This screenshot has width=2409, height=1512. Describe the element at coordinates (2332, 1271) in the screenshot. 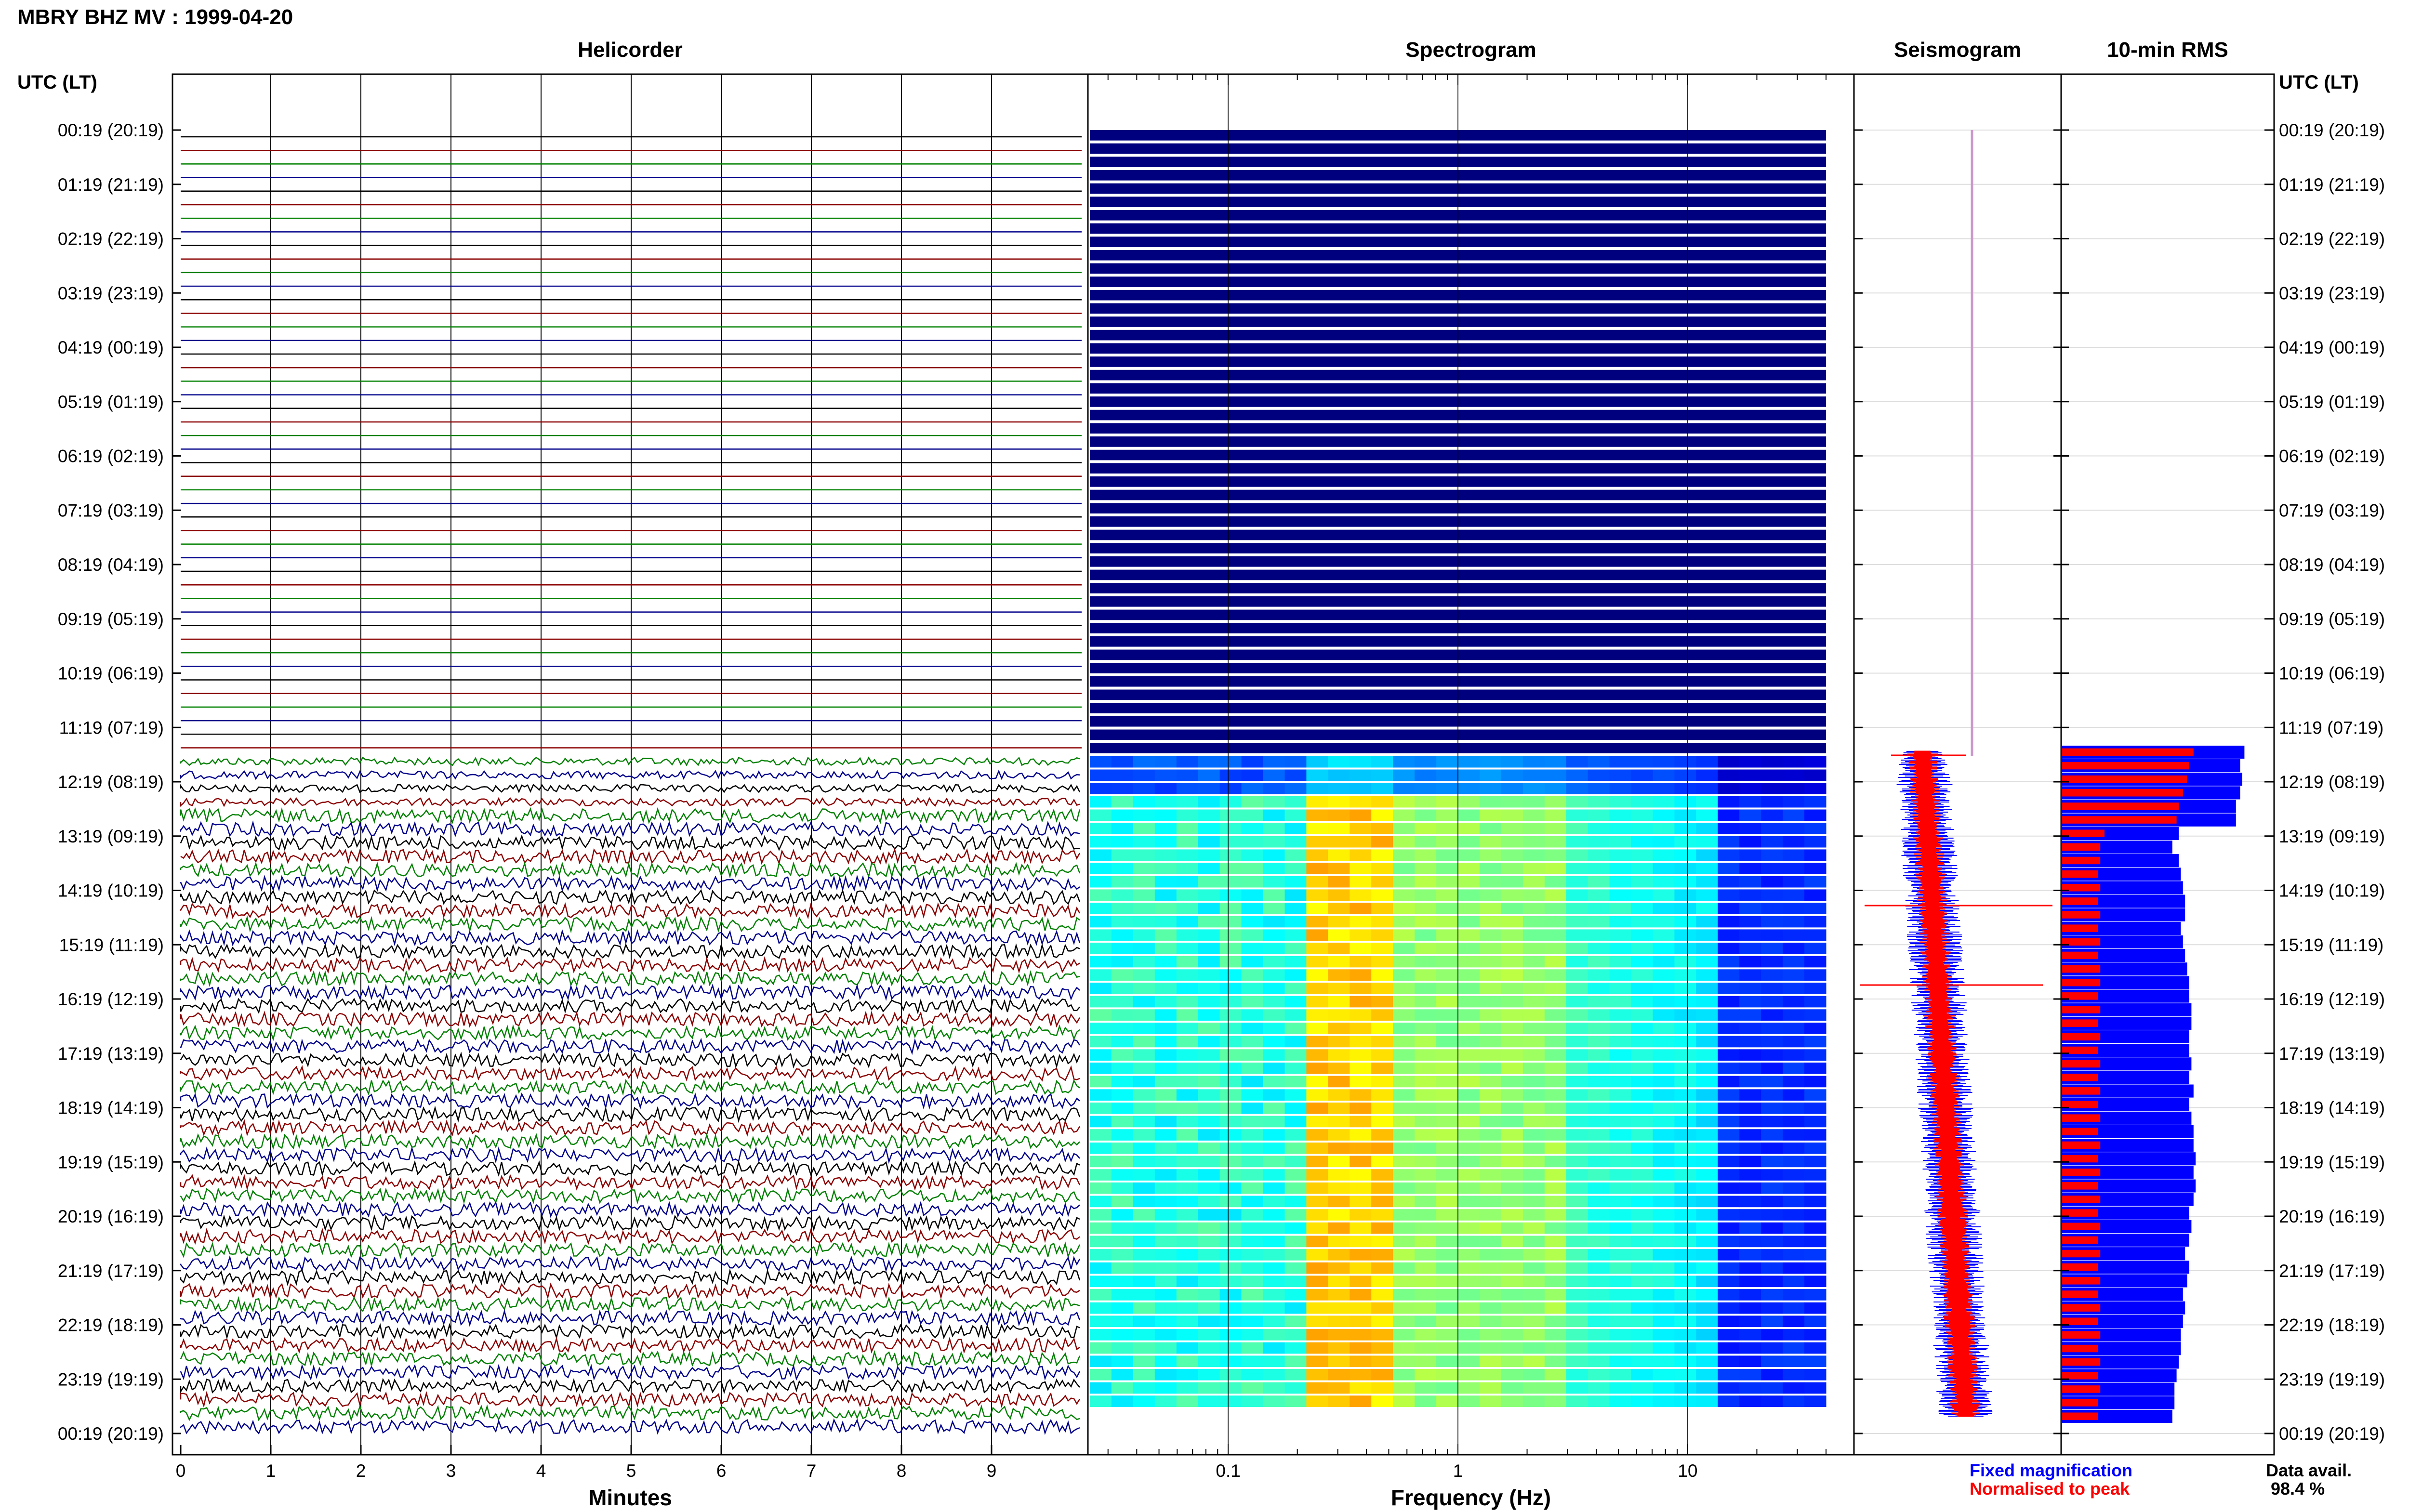

I see `row-label-right: 21:19 (17:19)` at that location.